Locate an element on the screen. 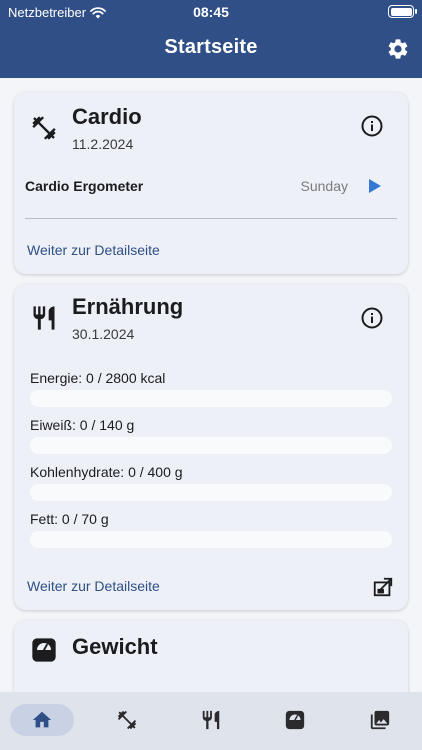  home-icon is located at coordinates (42, 719).